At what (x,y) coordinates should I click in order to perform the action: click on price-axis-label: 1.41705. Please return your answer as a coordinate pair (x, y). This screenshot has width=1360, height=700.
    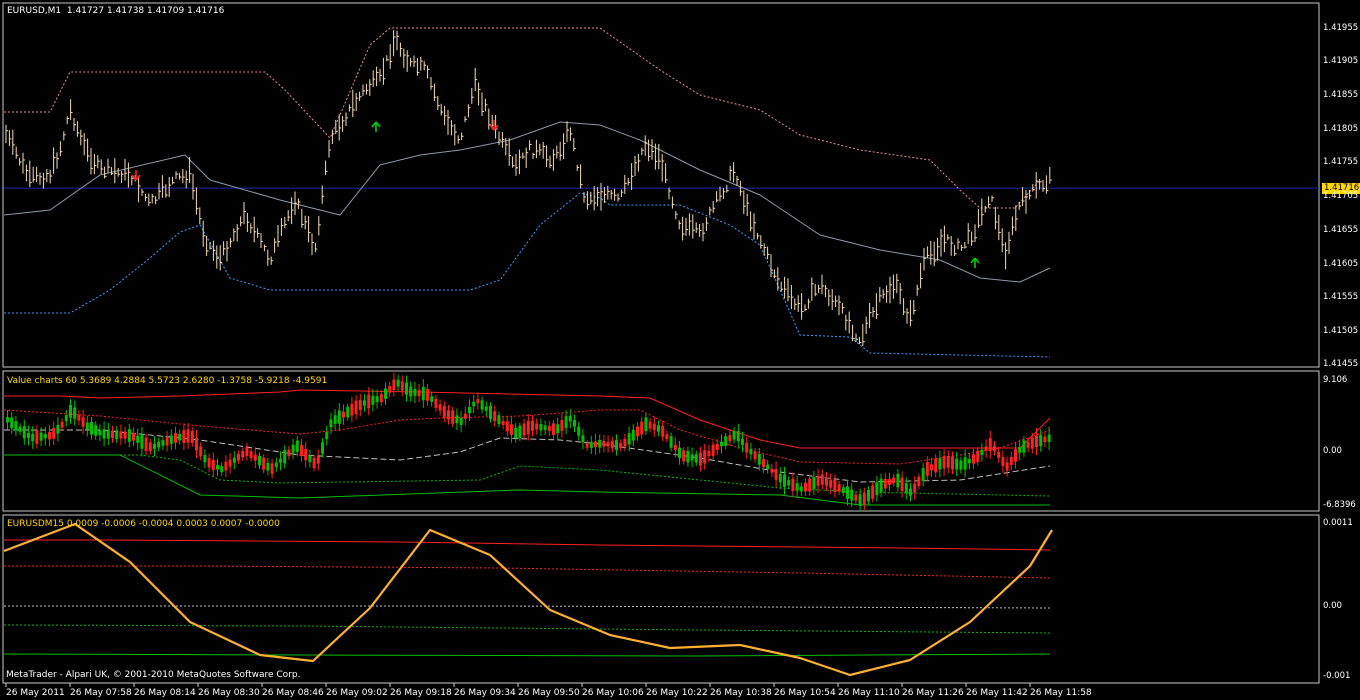
    Looking at the image, I should click on (1341, 196).